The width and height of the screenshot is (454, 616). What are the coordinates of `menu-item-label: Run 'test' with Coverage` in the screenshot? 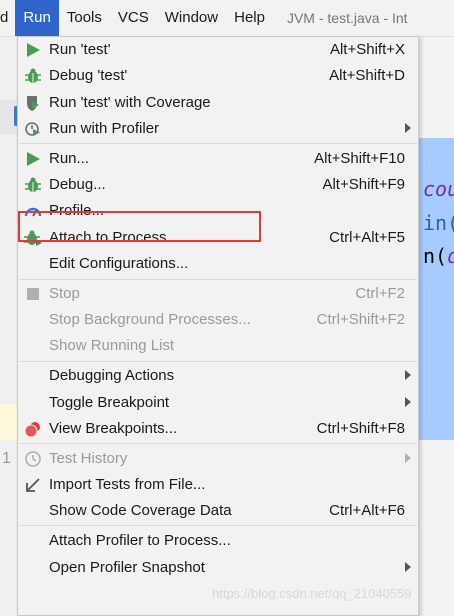 It's located at (130, 102).